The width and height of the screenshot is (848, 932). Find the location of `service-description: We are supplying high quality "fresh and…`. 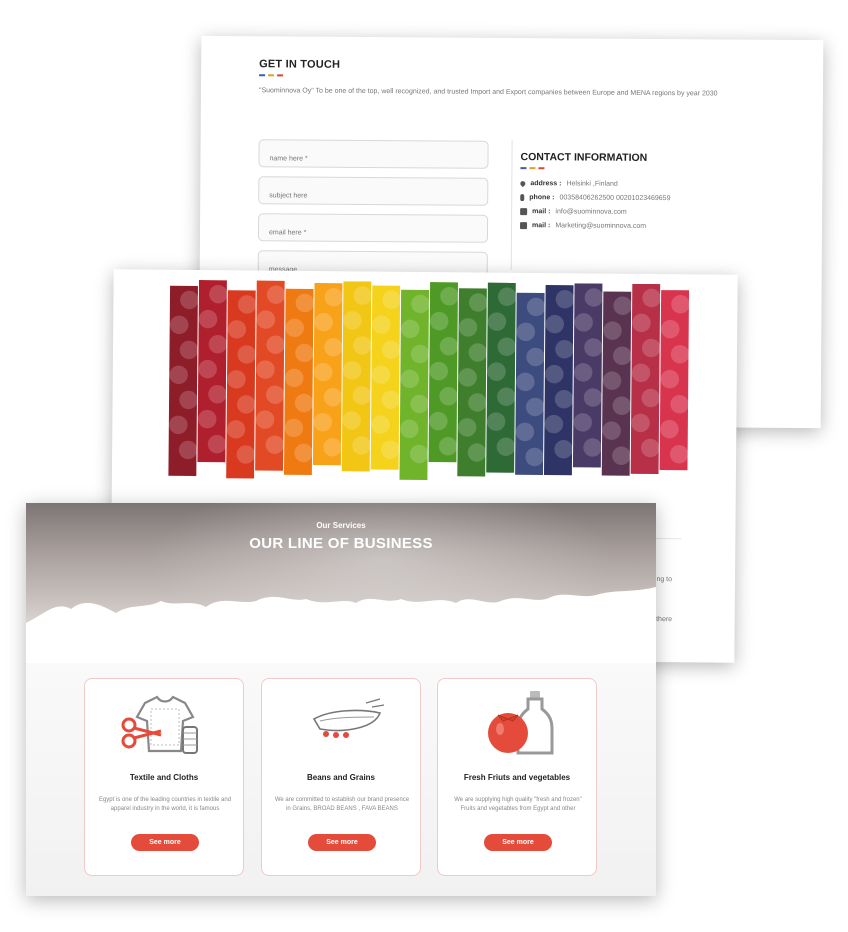

service-description: We are supplying high quality "fresh and… is located at coordinates (518, 804).